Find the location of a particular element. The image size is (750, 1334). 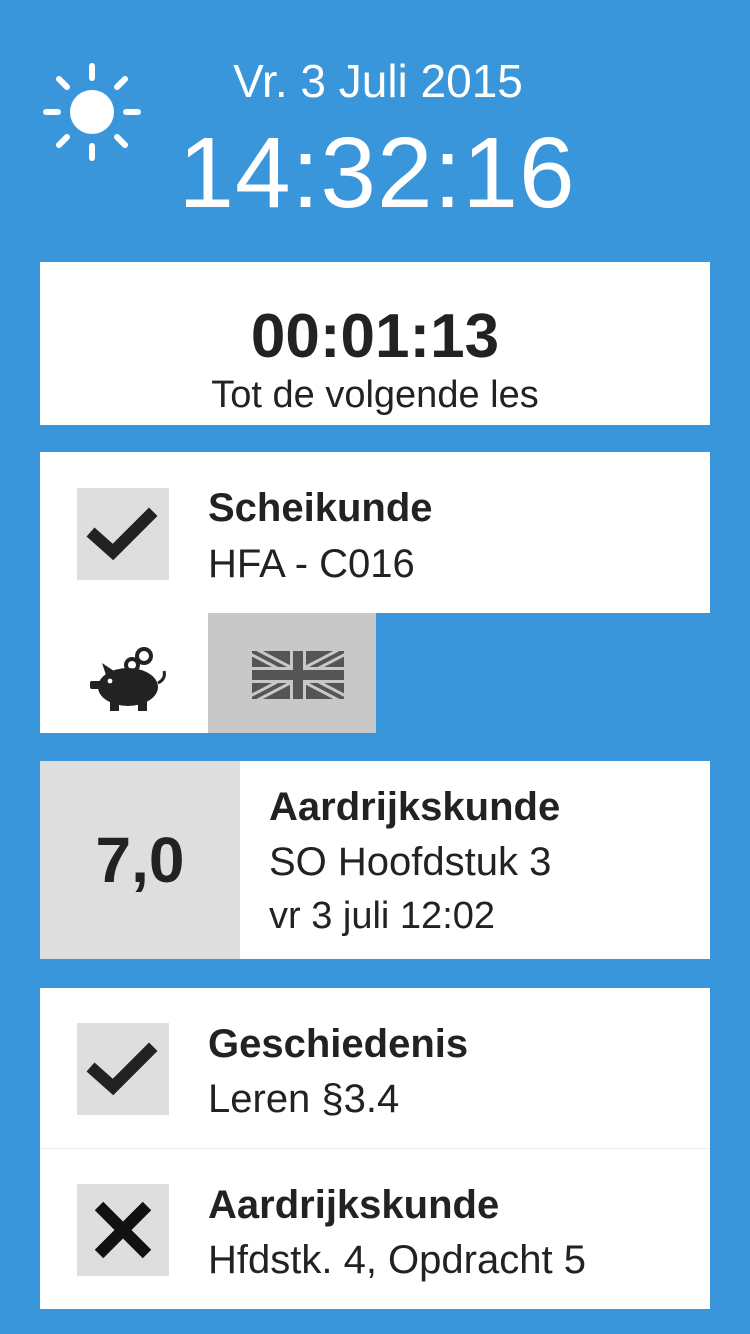

lesson-subject: Scheikunde is located at coordinates (320, 508).